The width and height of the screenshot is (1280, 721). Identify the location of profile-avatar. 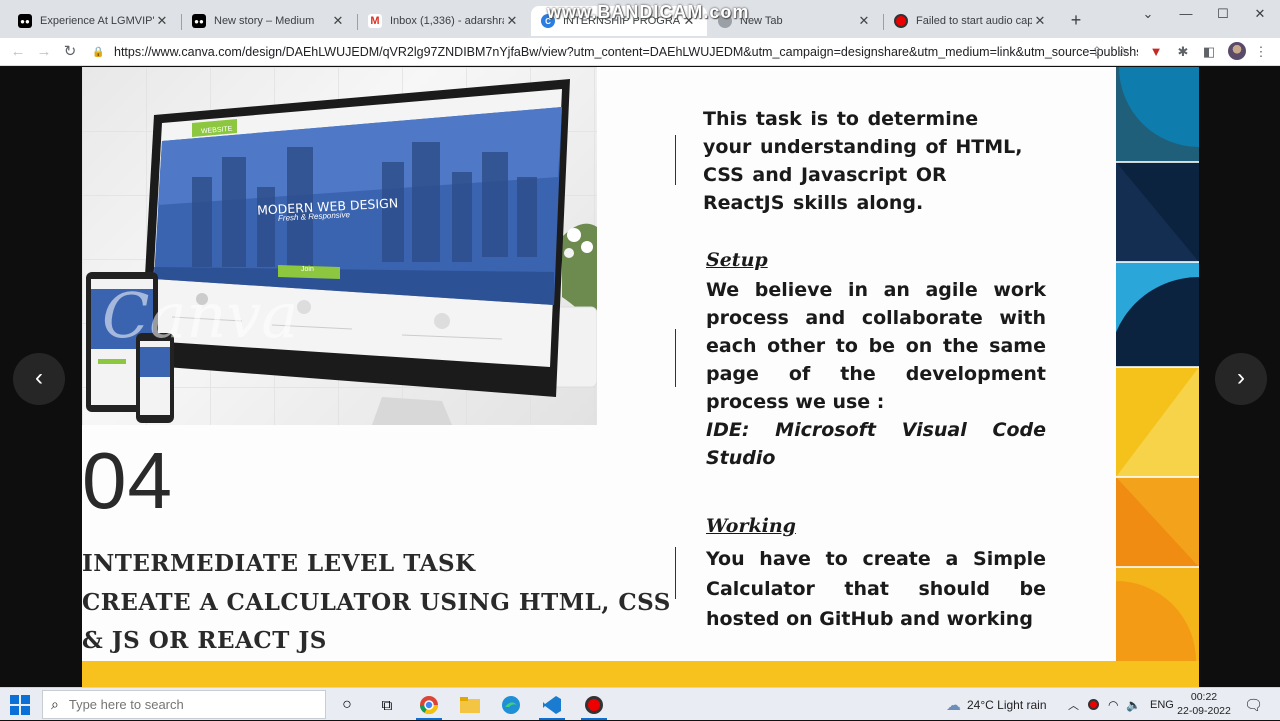
(1237, 51).